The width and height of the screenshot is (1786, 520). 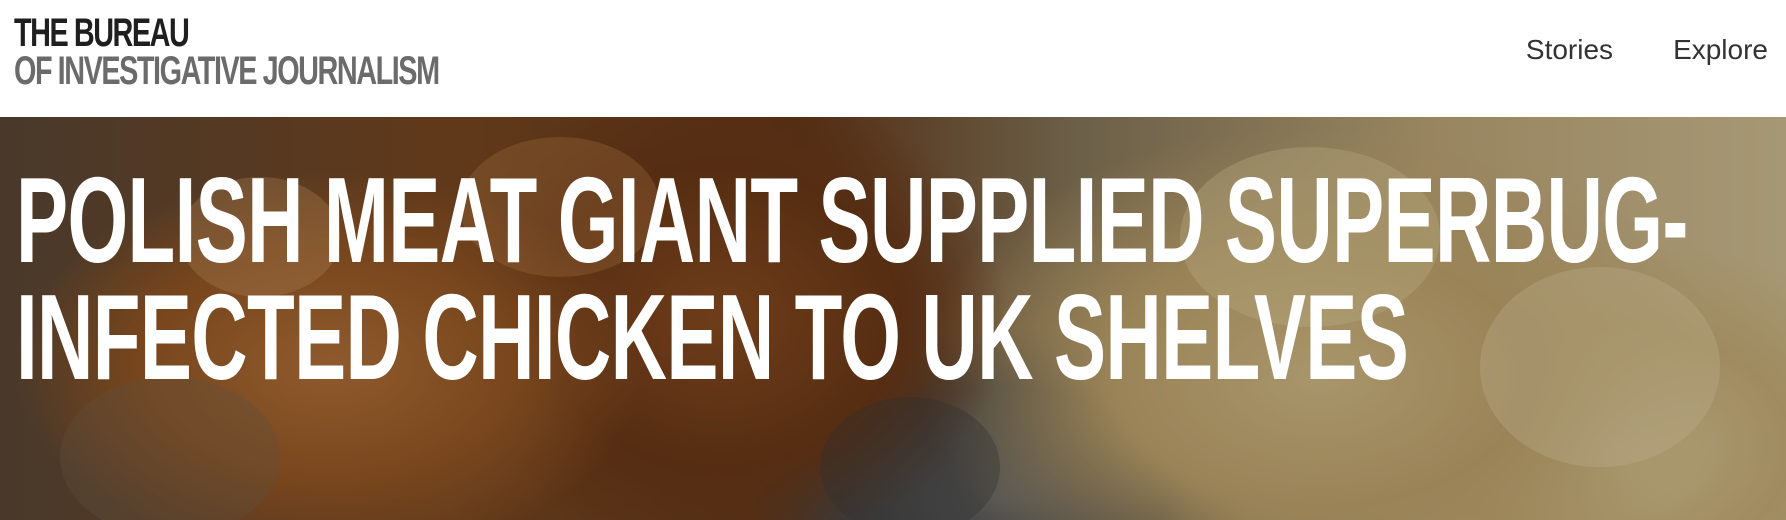 I want to click on logo-line-1: THE BUREAU, so click(x=102, y=33).